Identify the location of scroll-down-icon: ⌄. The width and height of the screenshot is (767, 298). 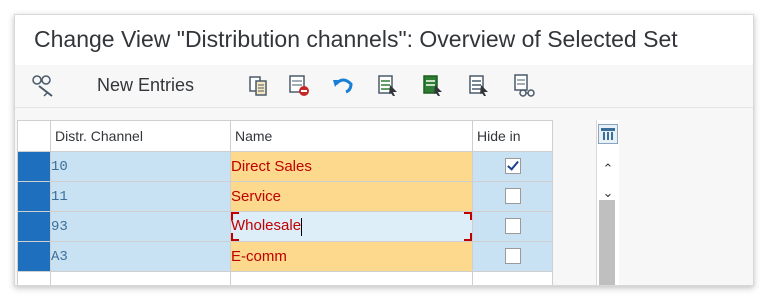
(608, 193).